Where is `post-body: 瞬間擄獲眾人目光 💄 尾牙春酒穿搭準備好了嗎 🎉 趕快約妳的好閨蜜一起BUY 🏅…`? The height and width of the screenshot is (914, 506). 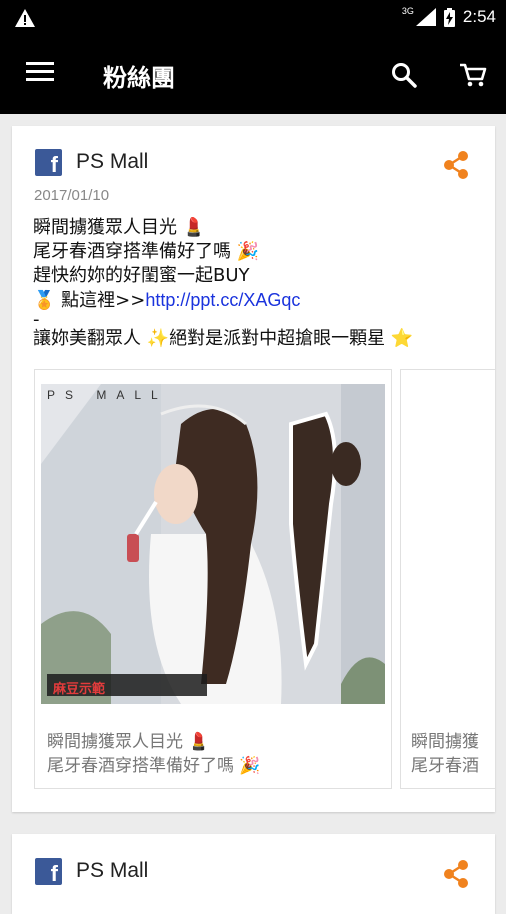
post-body: 瞬間擄獲眾人目光 💄 尾牙春酒穿搭準備好了嗎 🎉 趕快約妳的好閨蜜一起BUY 🏅… is located at coordinates (223, 283).